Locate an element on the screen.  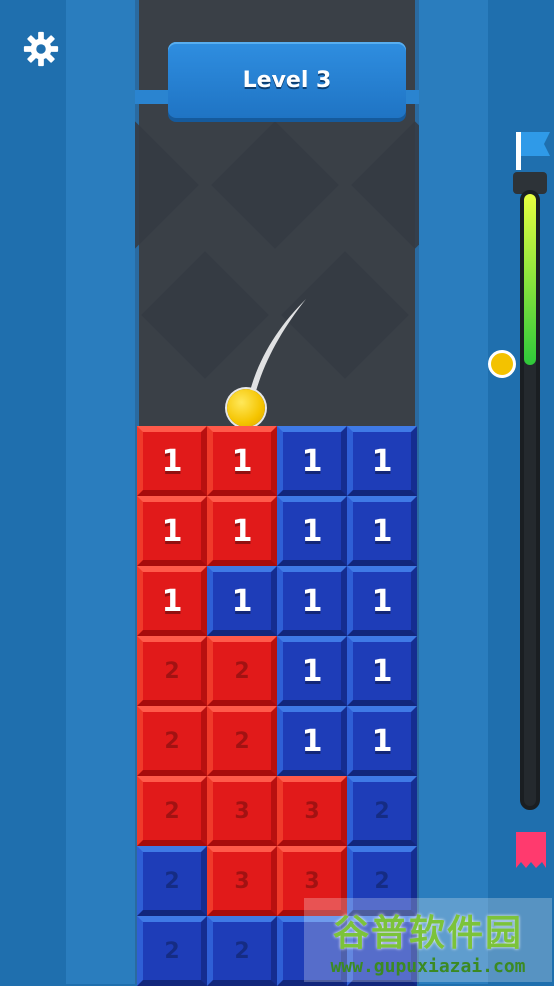
progress-fill is located at coordinates (530, 279).